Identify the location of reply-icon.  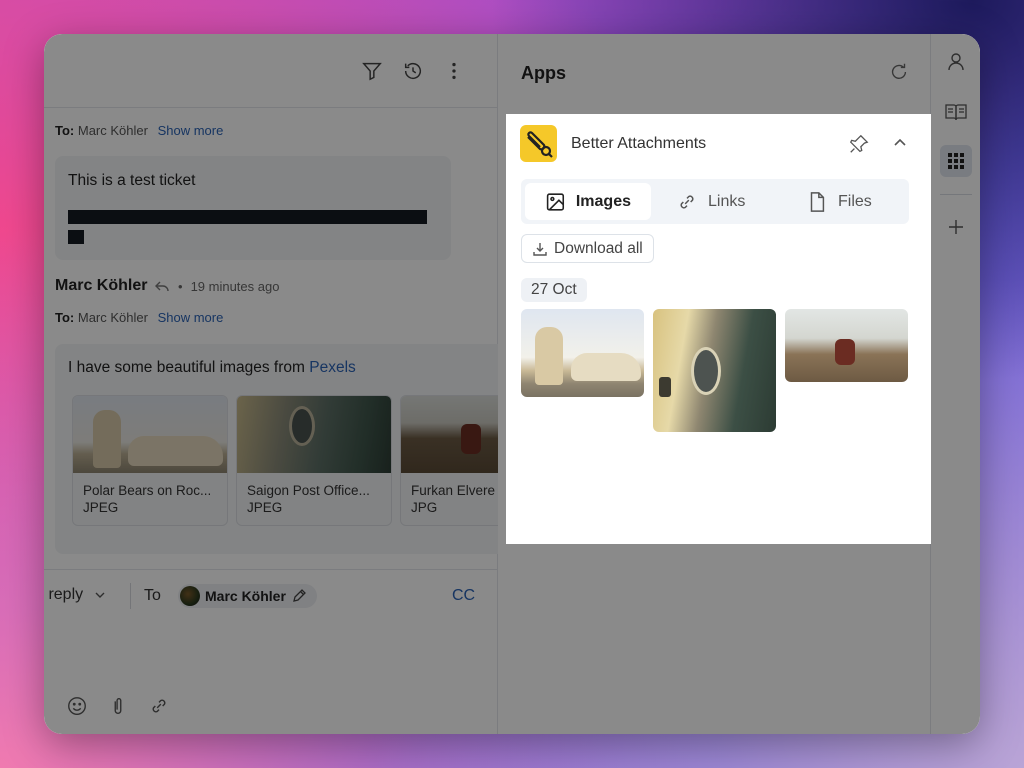
(162, 286).